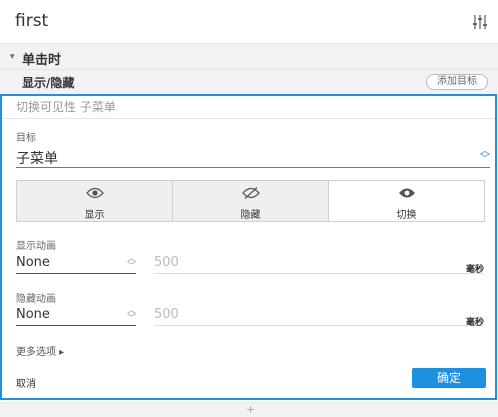 This screenshot has width=498, height=417. Describe the element at coordinates (475, 270) in the screenshot. I see `show-duration-unit: 毫秒` at that location.